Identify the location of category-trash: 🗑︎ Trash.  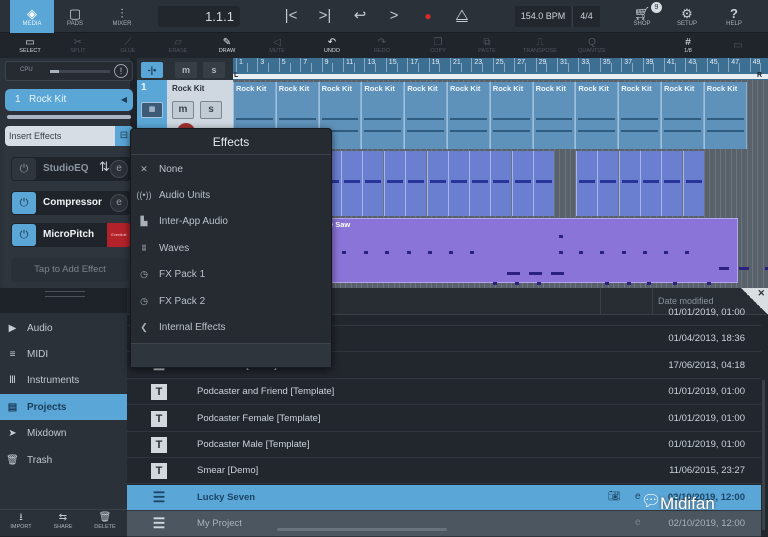
(63, 460).